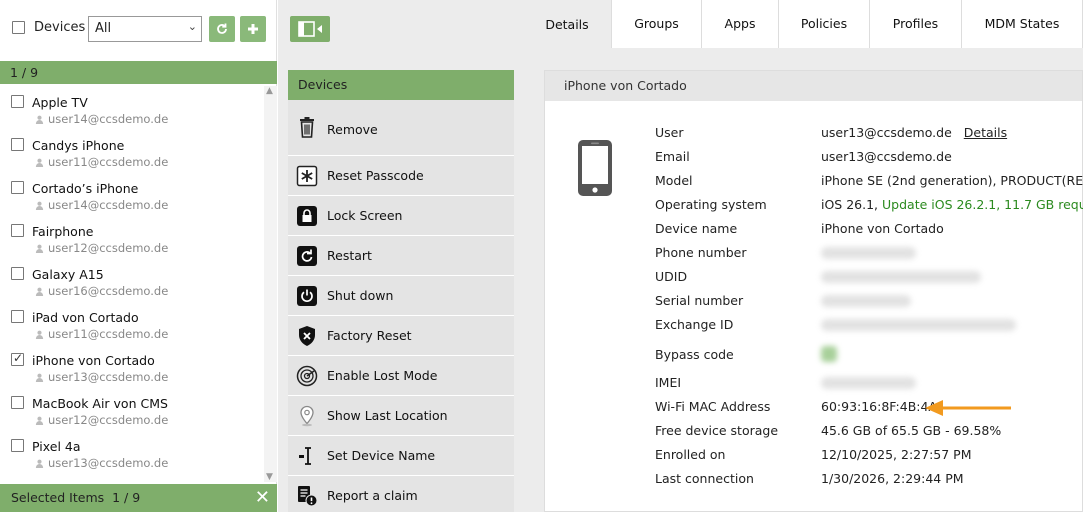 The height and width of the screenshot is (512, 1083). I want to click on device-name: Cortado’s iPhone, so click(85, 188).